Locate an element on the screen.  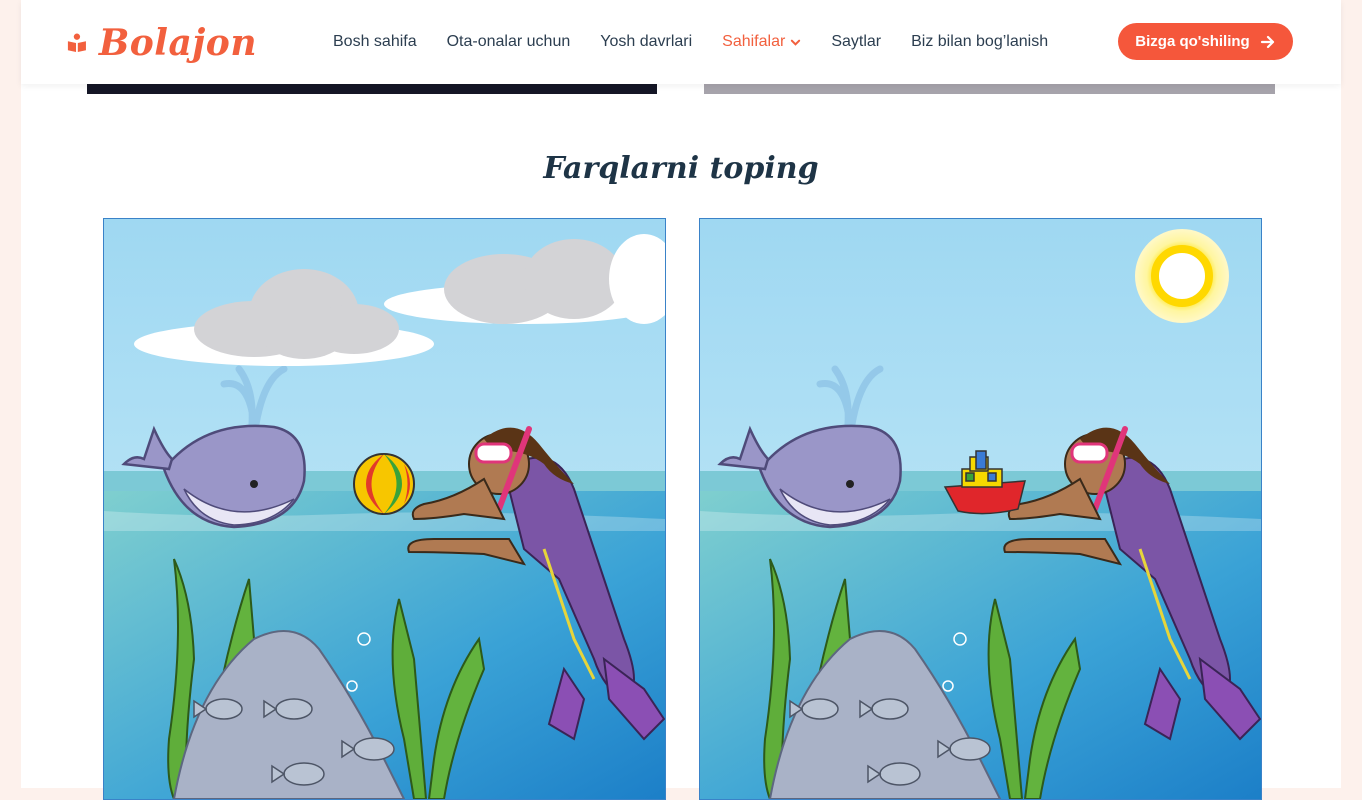
join-button: Bizga qo'shiling is located at coordinates (1205, 41).